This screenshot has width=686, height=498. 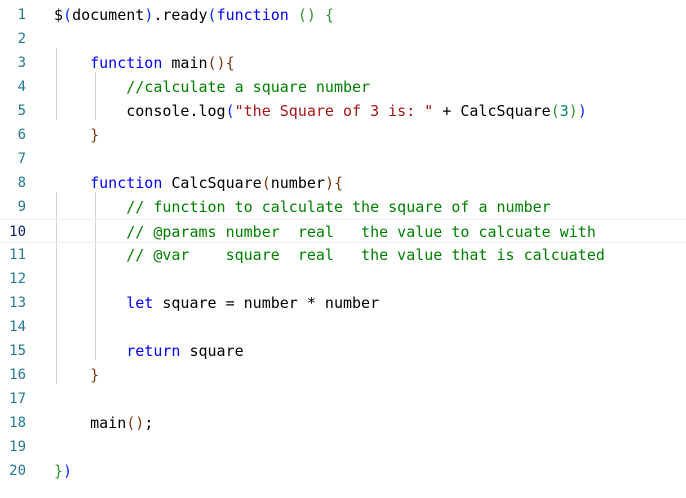 What do you see at coordinates (343, 159) in the screenshot?
I see `code-line: 7` at bounding box center [343, 159].